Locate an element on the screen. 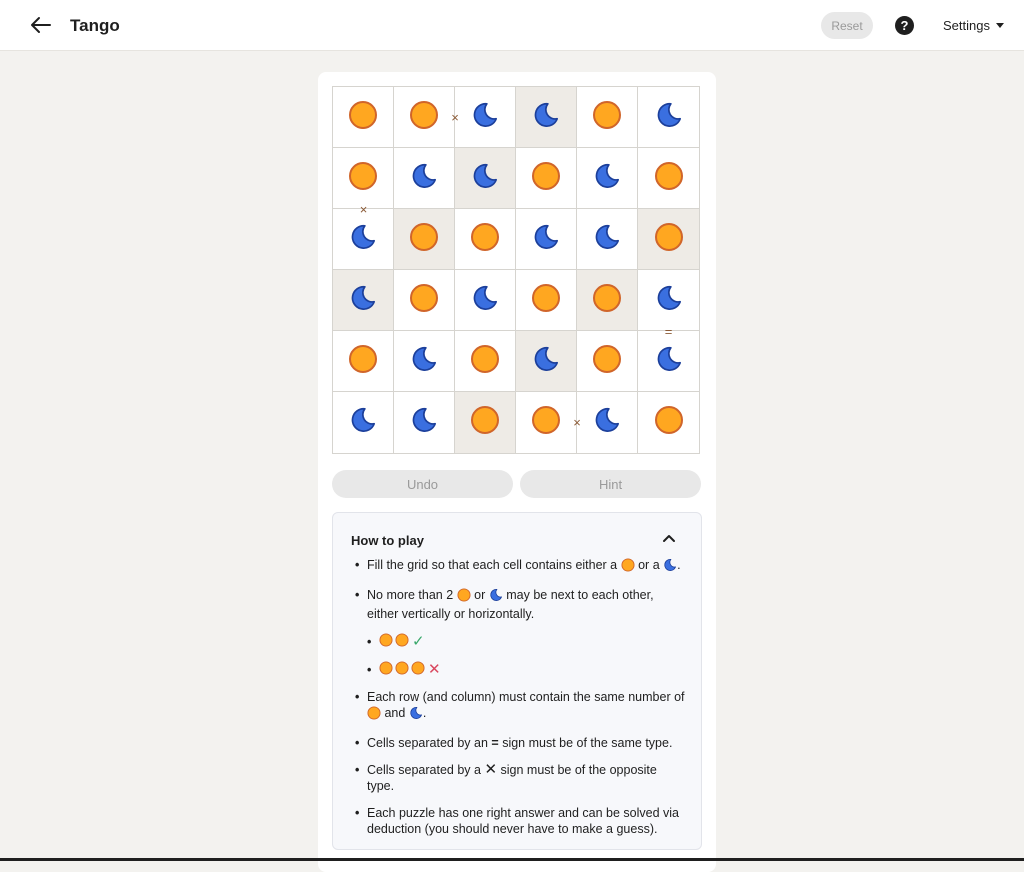 This screenshot has width=1024, height=872. equals-constraint: = is located at coordinates (668, 331).